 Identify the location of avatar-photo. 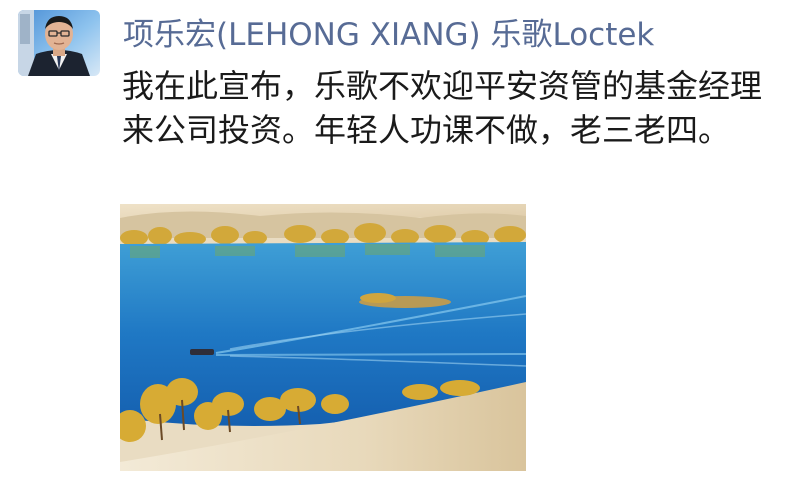
(59, 43).